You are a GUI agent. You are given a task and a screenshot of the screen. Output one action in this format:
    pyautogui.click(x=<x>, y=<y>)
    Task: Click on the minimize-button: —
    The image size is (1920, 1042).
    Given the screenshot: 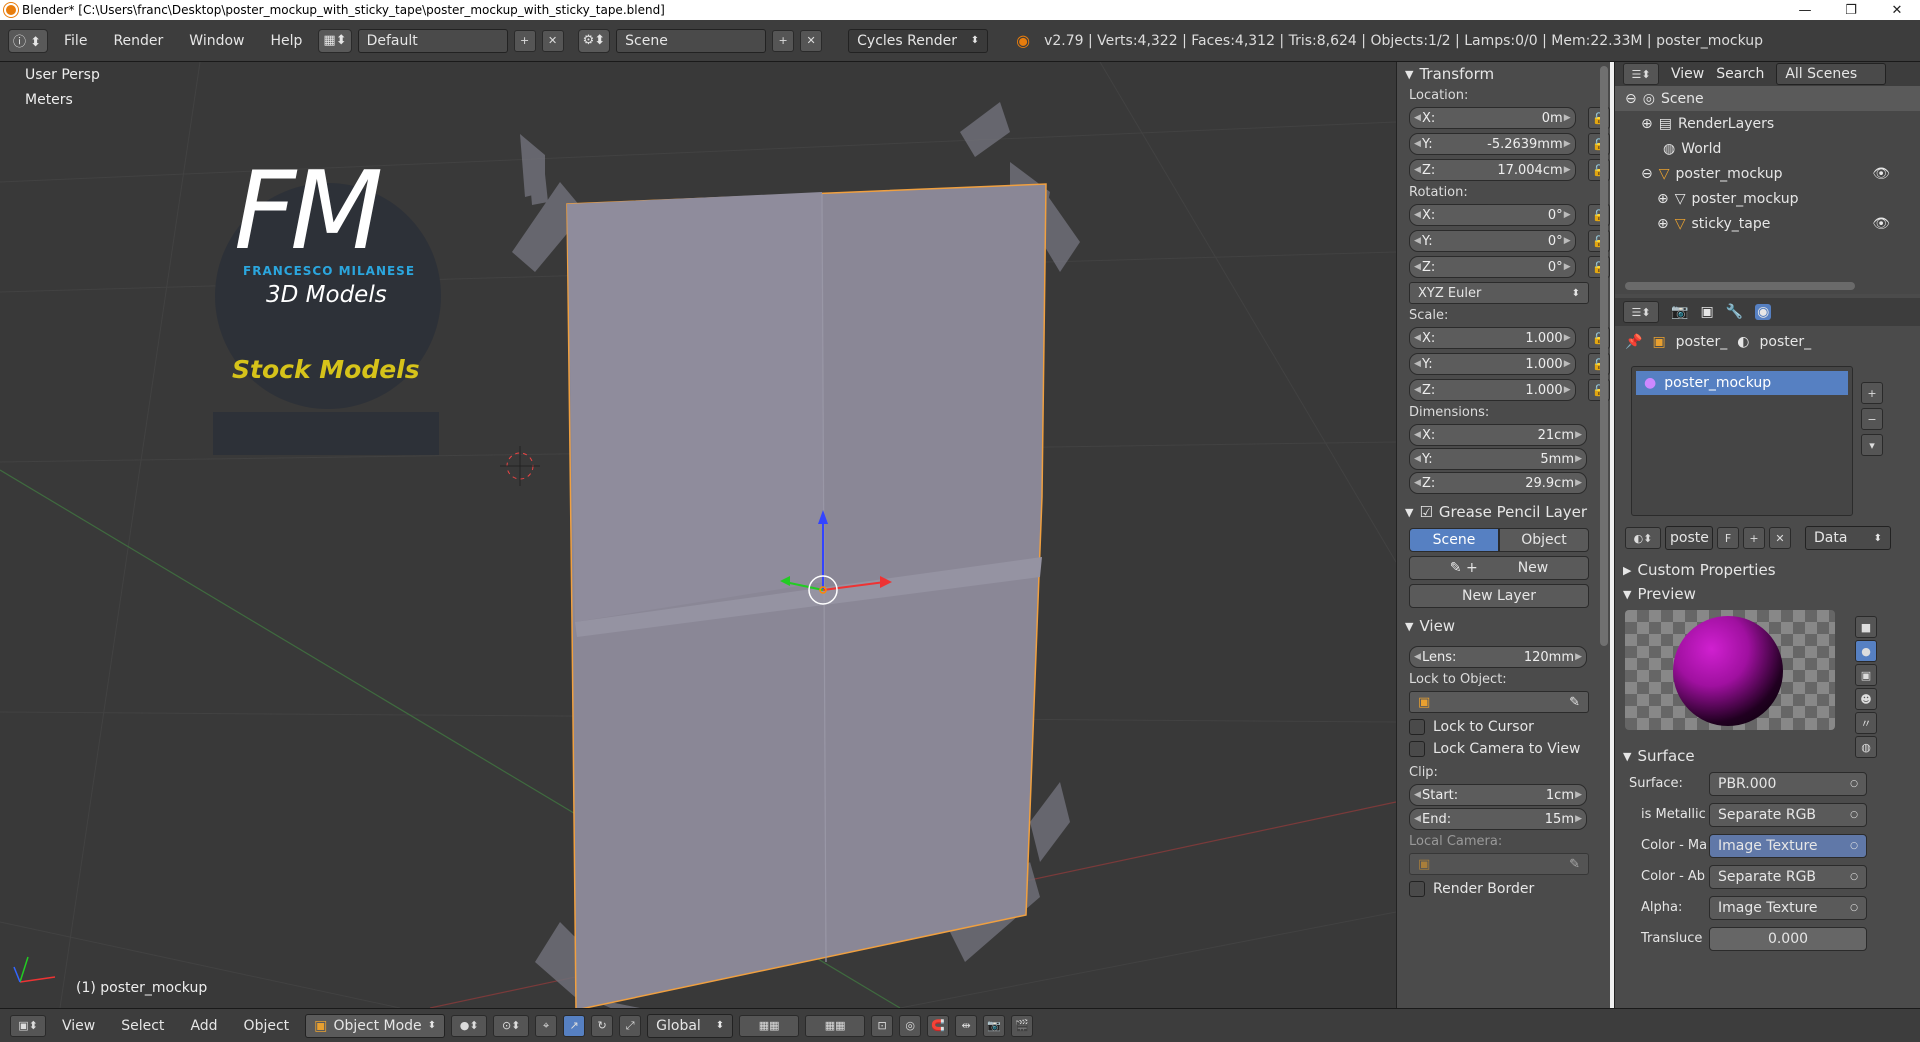 What is the action you would take?
    pyautogui.click(x=1805, y=10)
    